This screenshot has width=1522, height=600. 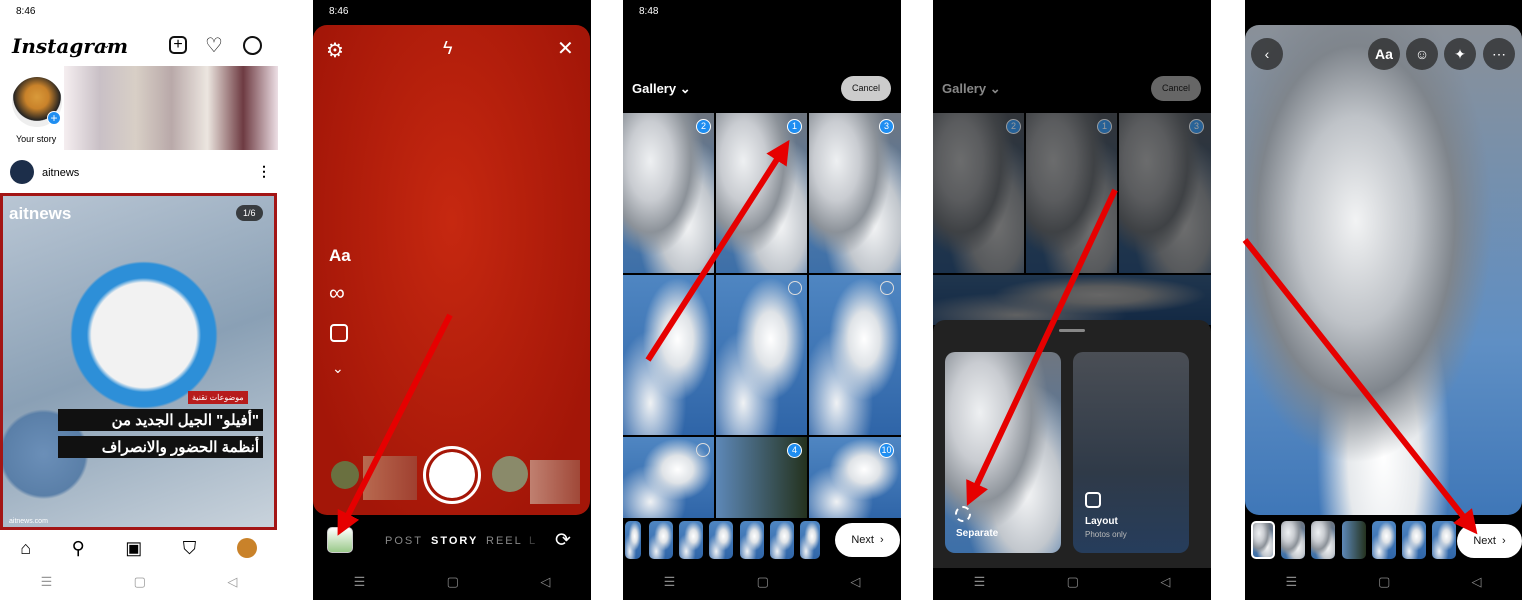 What do you see at coordinates (717, 250) in the screenshot?
I see `arrow-to-selection` at bounding box center [717, 250].